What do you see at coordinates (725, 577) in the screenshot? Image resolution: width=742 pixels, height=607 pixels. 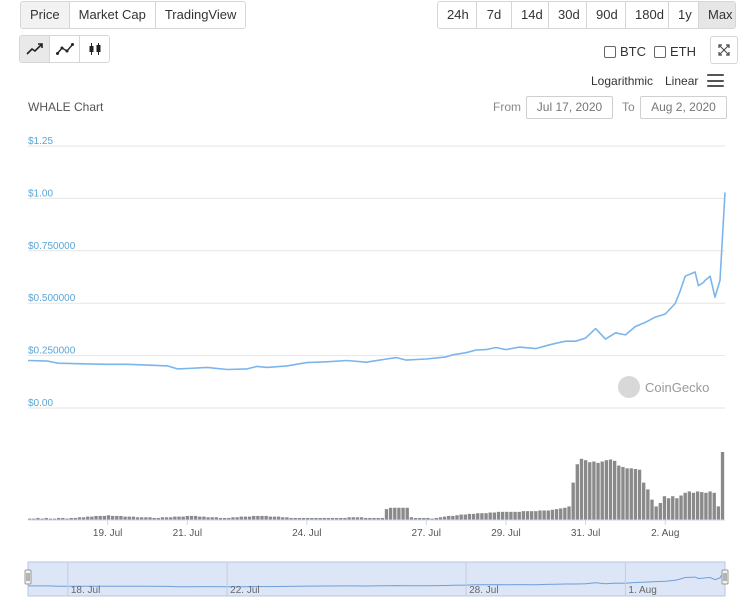 I see `navigator-right-handle` at bounding box center [725, 577].